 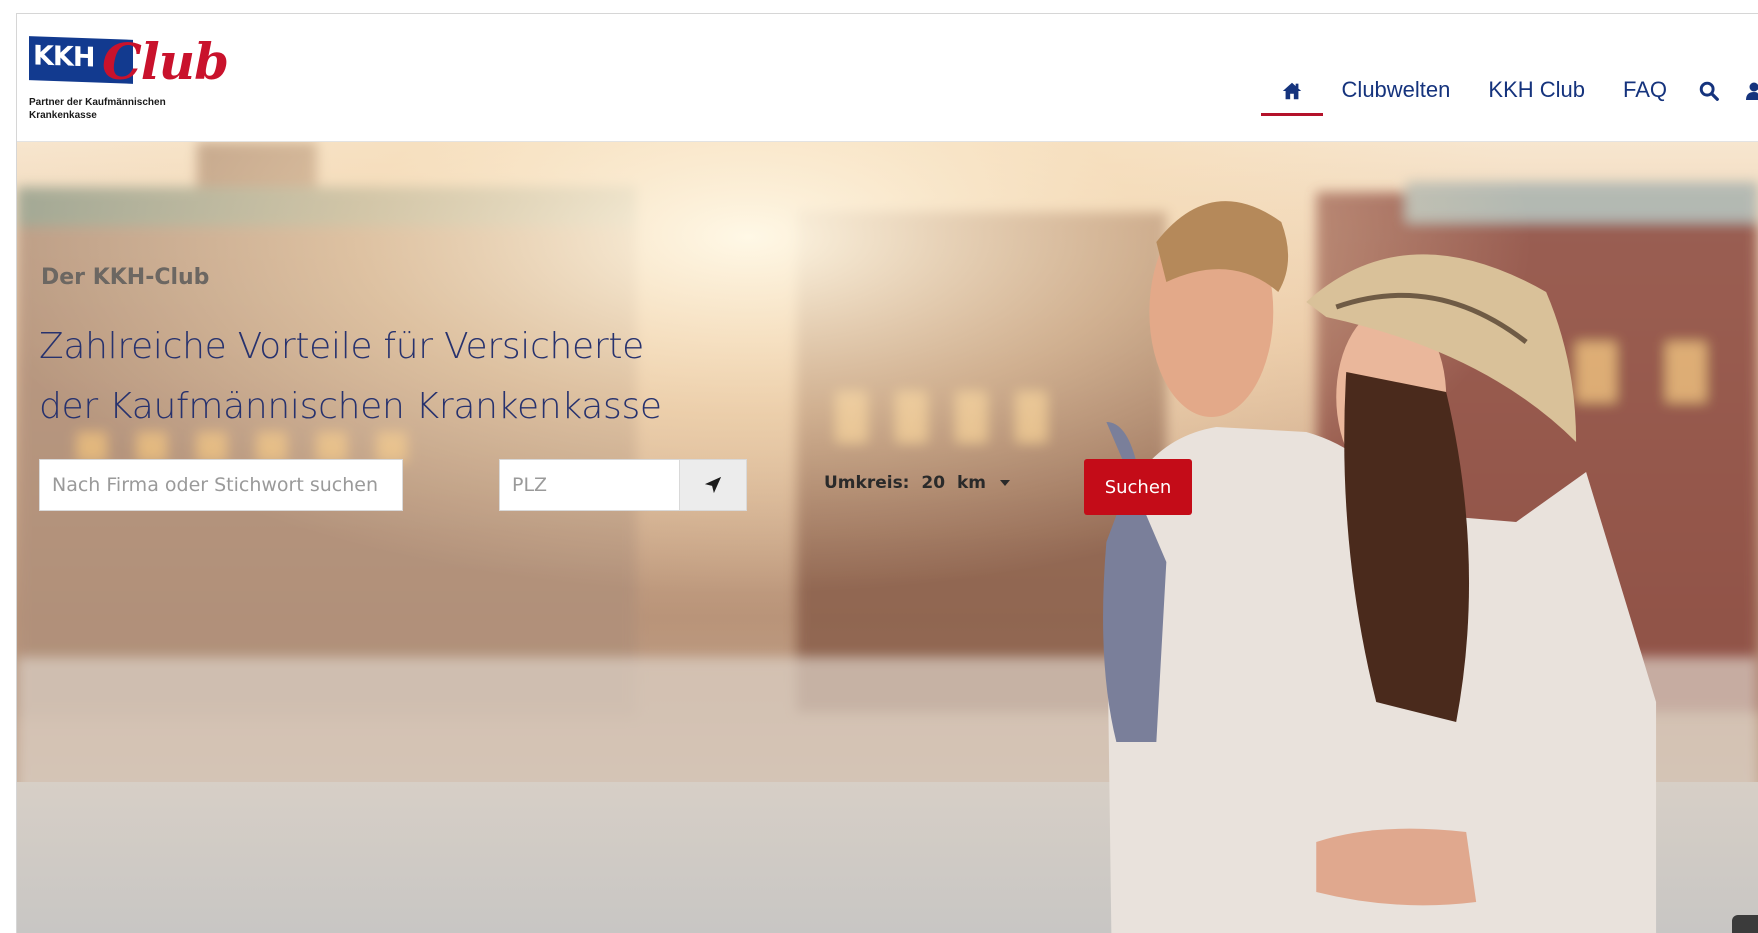 I want to click on nav-kkh-club: KKH Club, so click(x=1536, y=90).